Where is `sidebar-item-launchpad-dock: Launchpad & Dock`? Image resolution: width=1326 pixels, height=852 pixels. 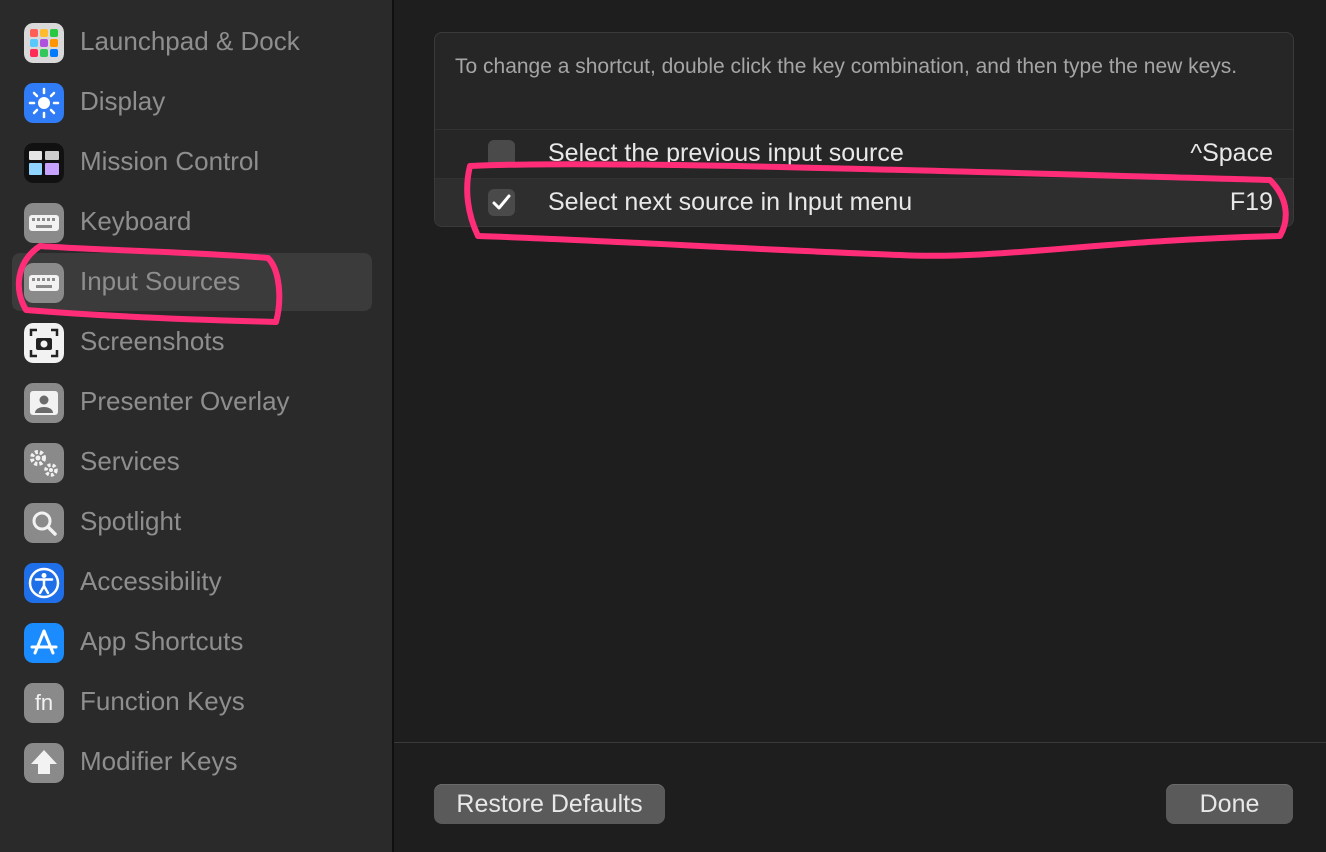
sidebar-item-launchpad-dock: Launchpad & Dock is located at coordinates (192, 42).